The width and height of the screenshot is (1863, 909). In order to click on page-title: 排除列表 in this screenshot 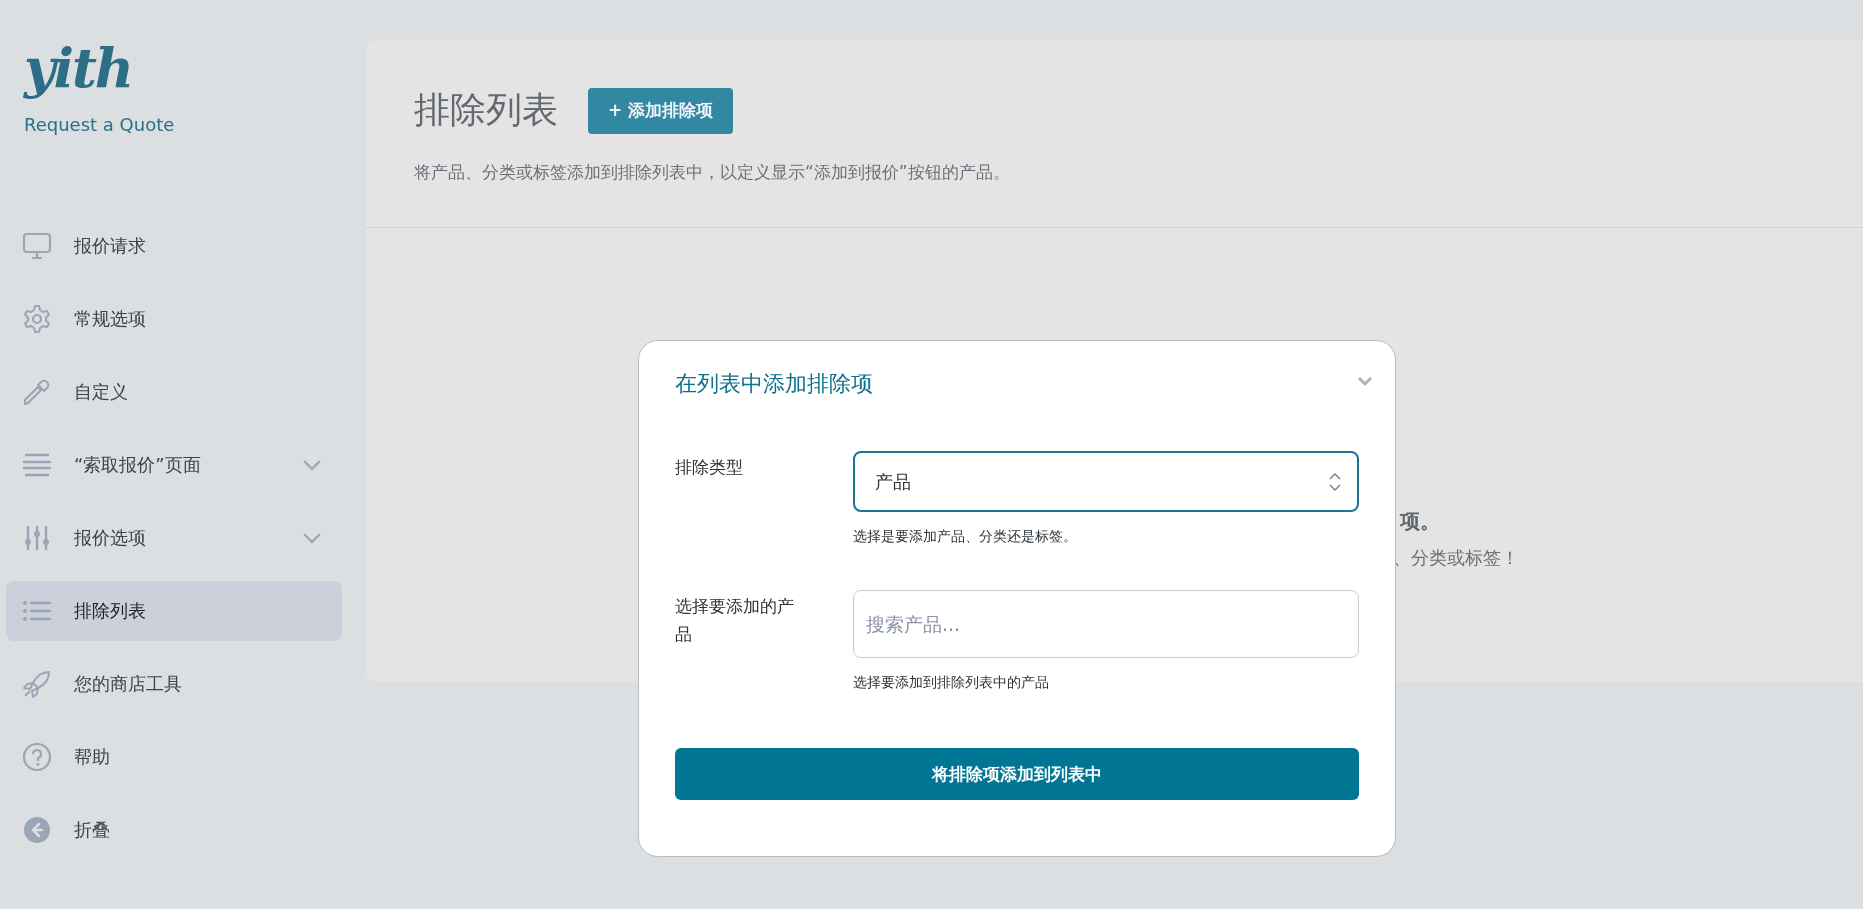, I will do `click(486, 110)`.